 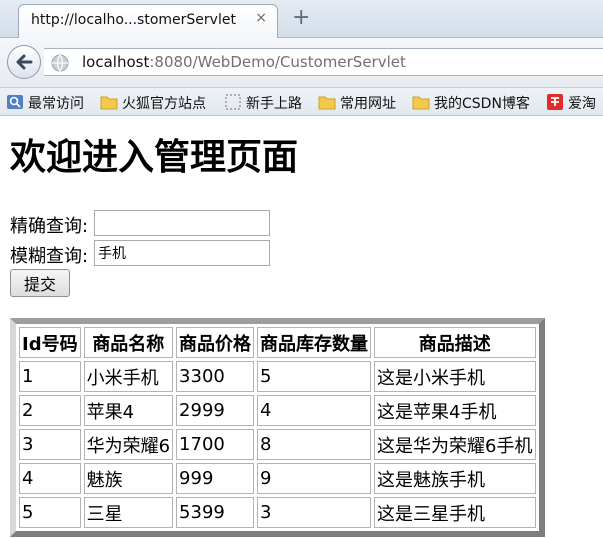 I want to click on header-description: 商品描述, so click(x=455, y=342).